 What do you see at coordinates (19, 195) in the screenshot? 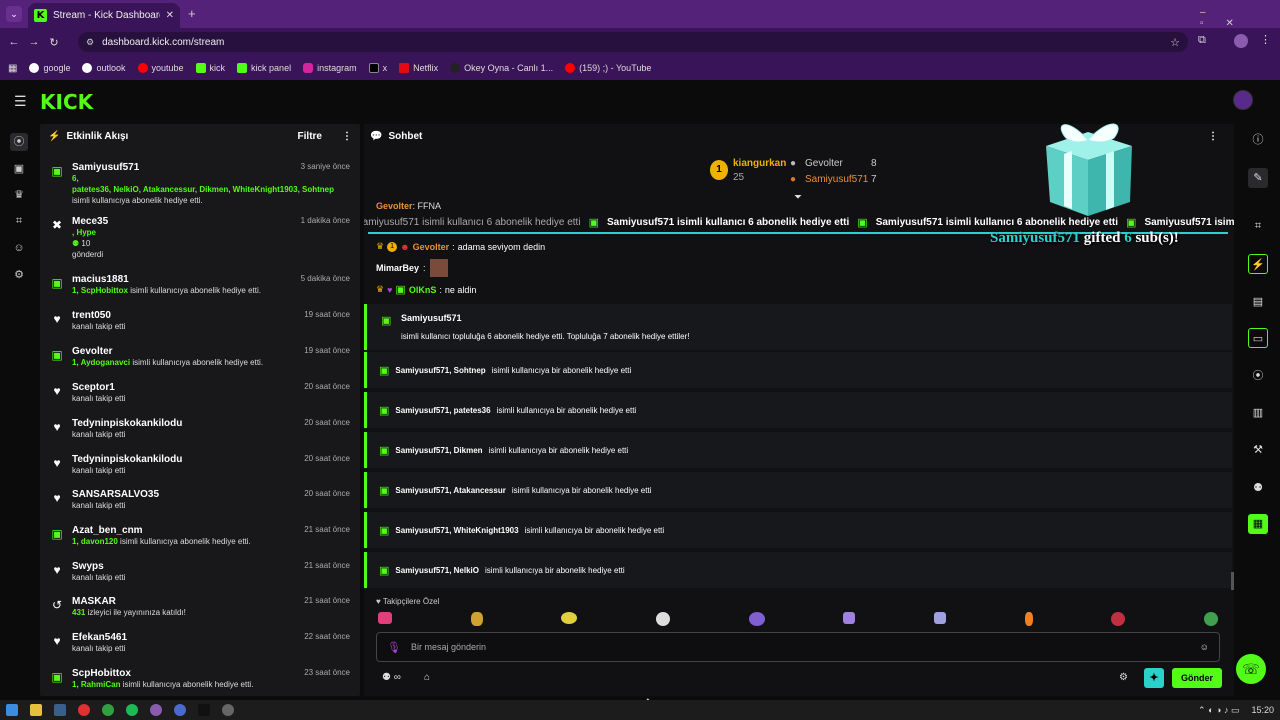
I see `trophy-nav-icon: ♛` at bounding box center [19, 195].